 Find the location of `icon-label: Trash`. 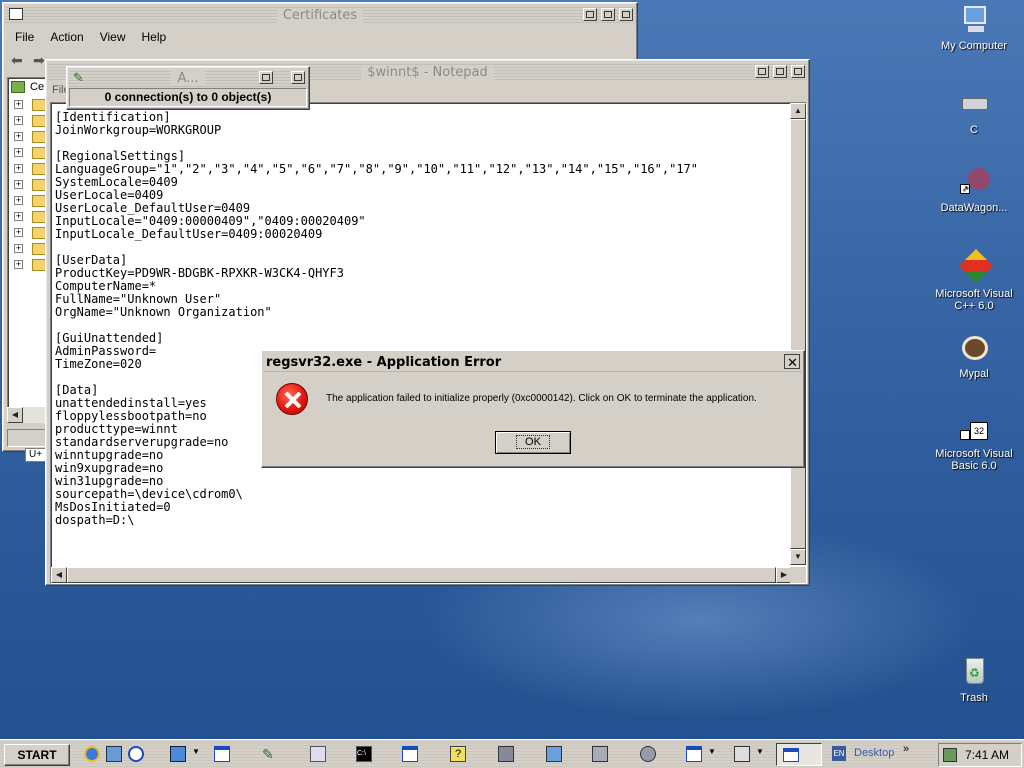

icon-label: Trash is located at coordinates (974, 698).